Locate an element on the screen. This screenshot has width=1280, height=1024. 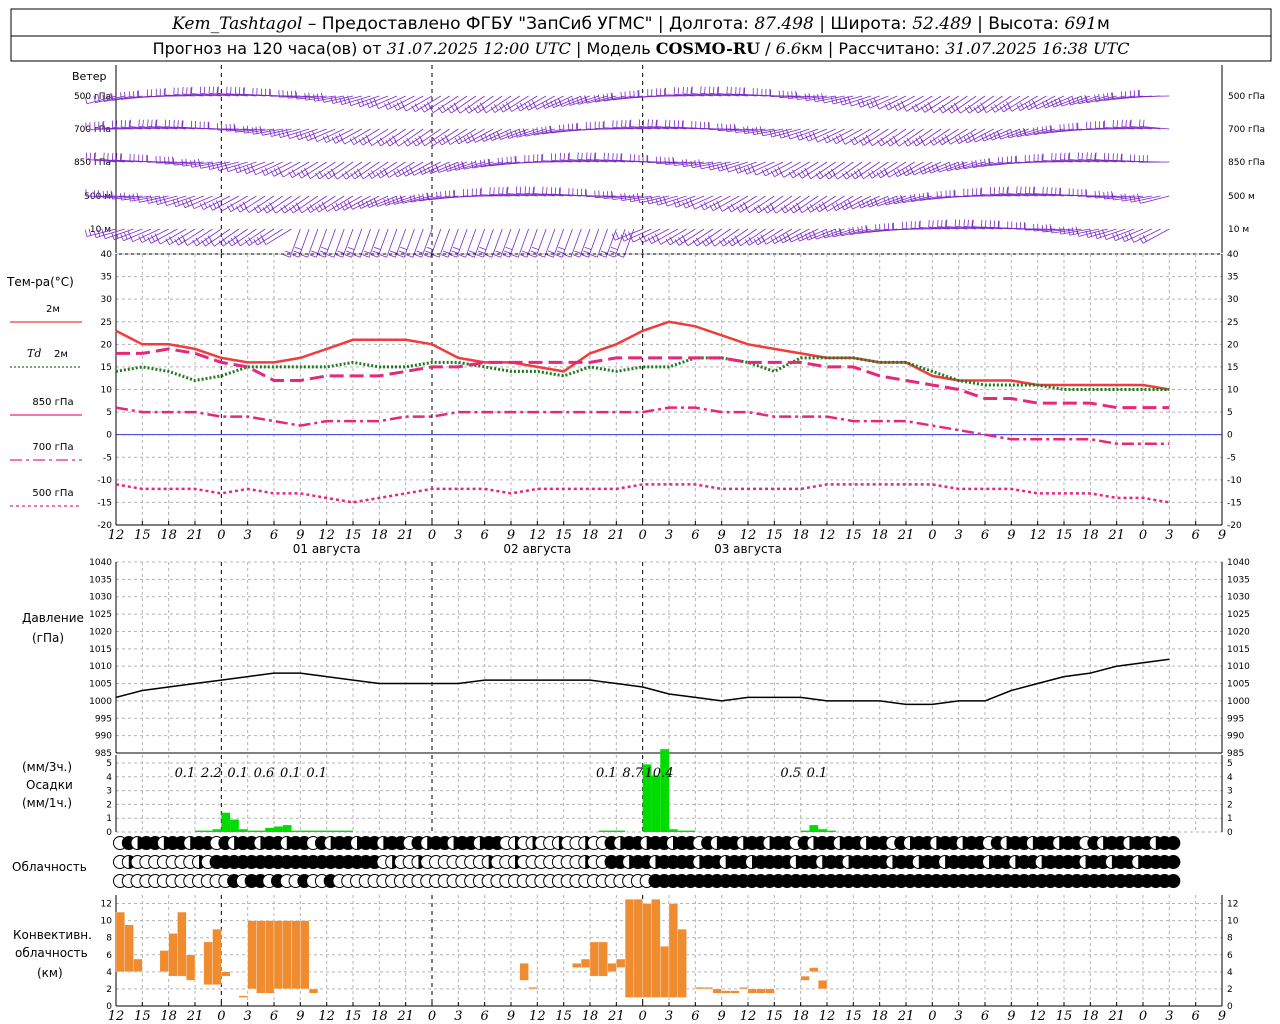
precip-title: Осадки is located at coordinates (49, 785).